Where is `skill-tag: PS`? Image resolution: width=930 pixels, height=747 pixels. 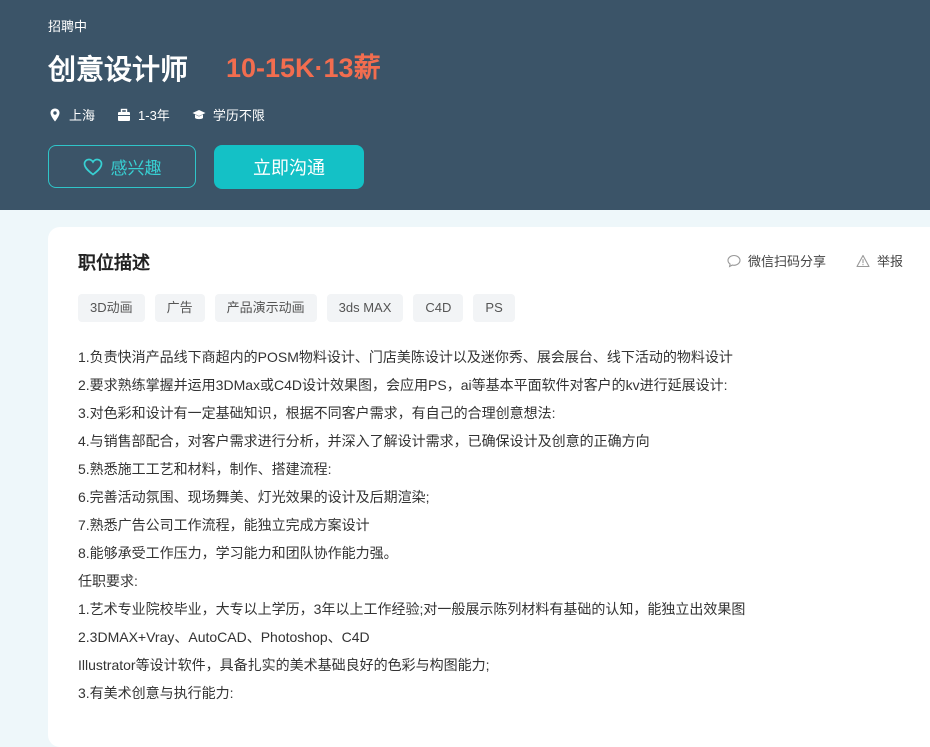
skill-tag: PS is located at coordinates (494, 308).